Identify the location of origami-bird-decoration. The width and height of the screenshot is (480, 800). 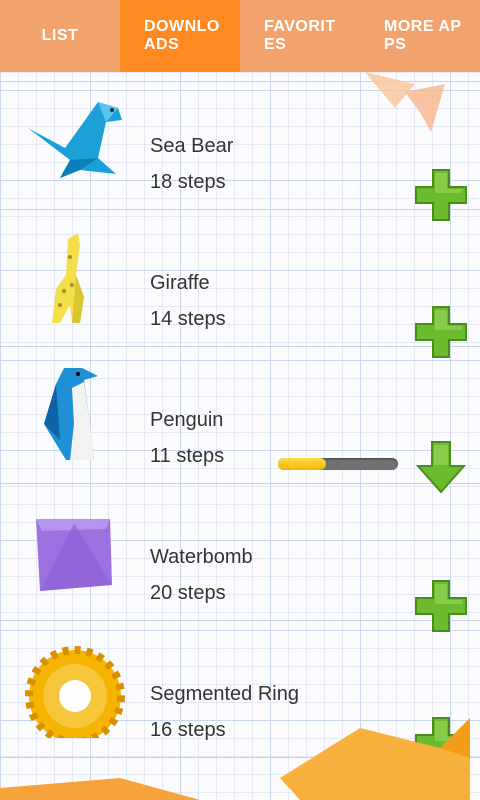
(405, 102).